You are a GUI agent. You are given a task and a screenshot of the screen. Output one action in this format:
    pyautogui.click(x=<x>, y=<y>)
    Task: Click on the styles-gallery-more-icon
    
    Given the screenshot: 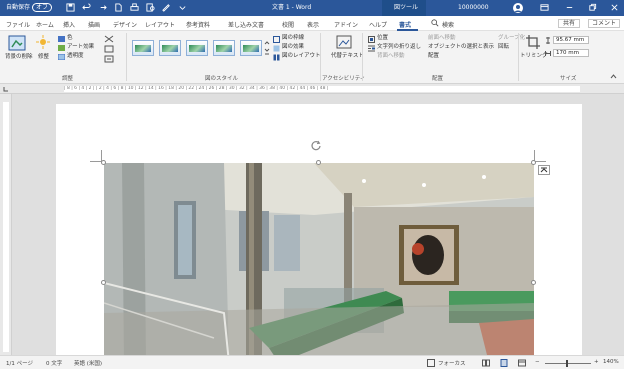 What is the action you would take?
    pyautogui.click(x=267, y=48)
    